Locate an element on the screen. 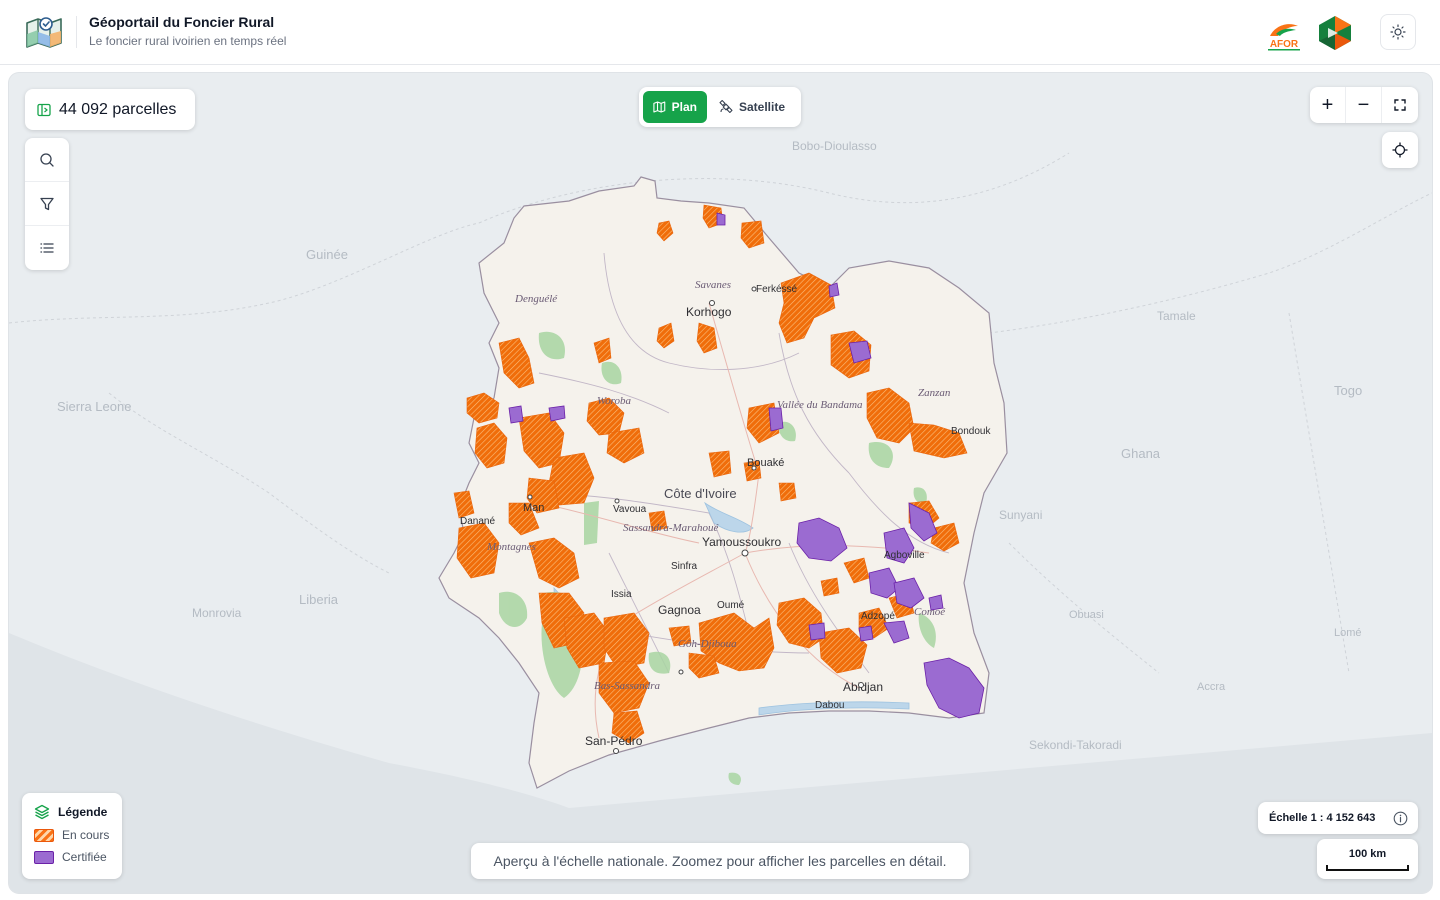 The image size is (1440, 900). map-icon is located at coordinates (659, 107).